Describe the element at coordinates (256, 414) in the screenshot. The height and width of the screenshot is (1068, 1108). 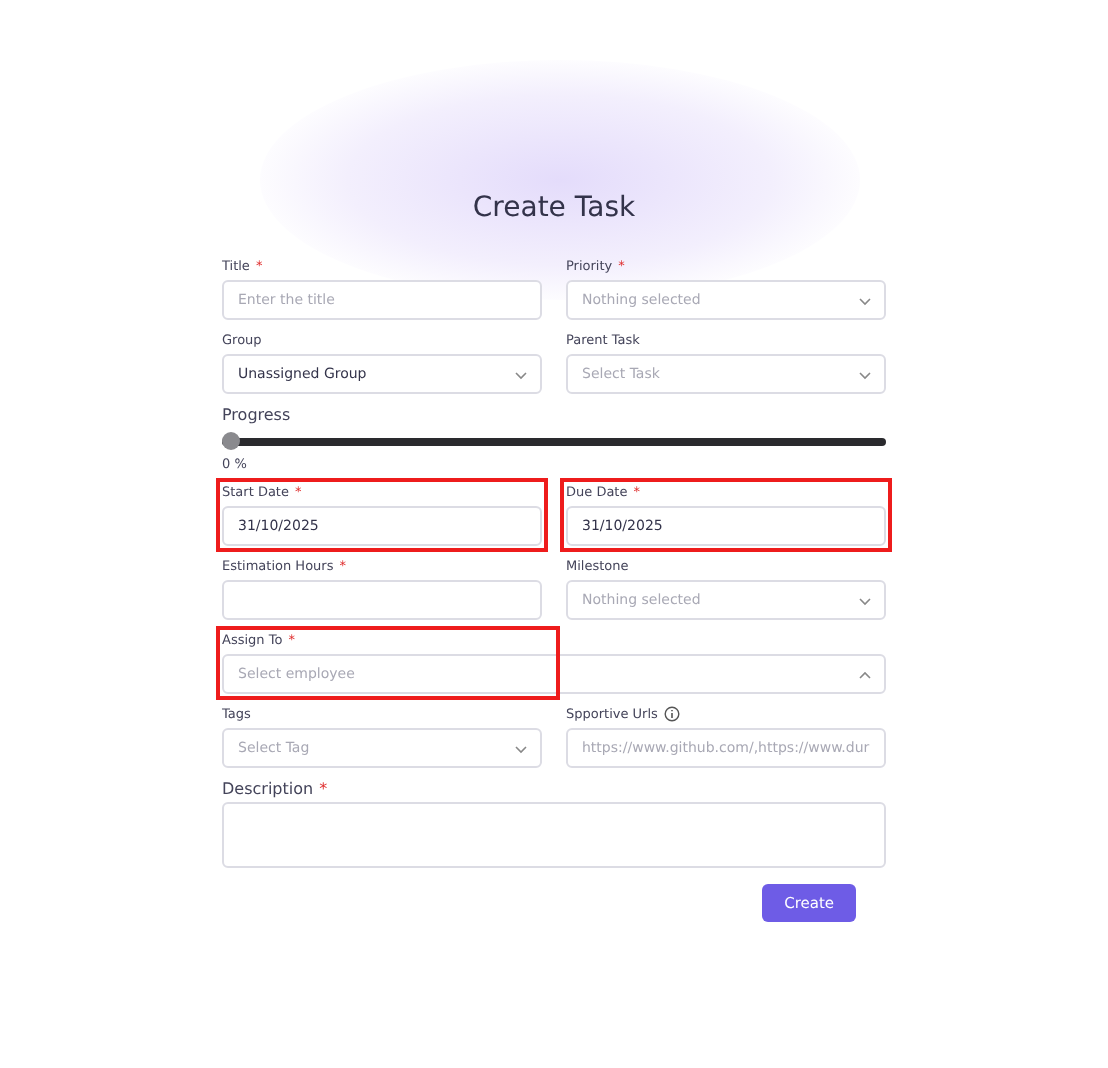
I see `field-label: Progress` at that location.